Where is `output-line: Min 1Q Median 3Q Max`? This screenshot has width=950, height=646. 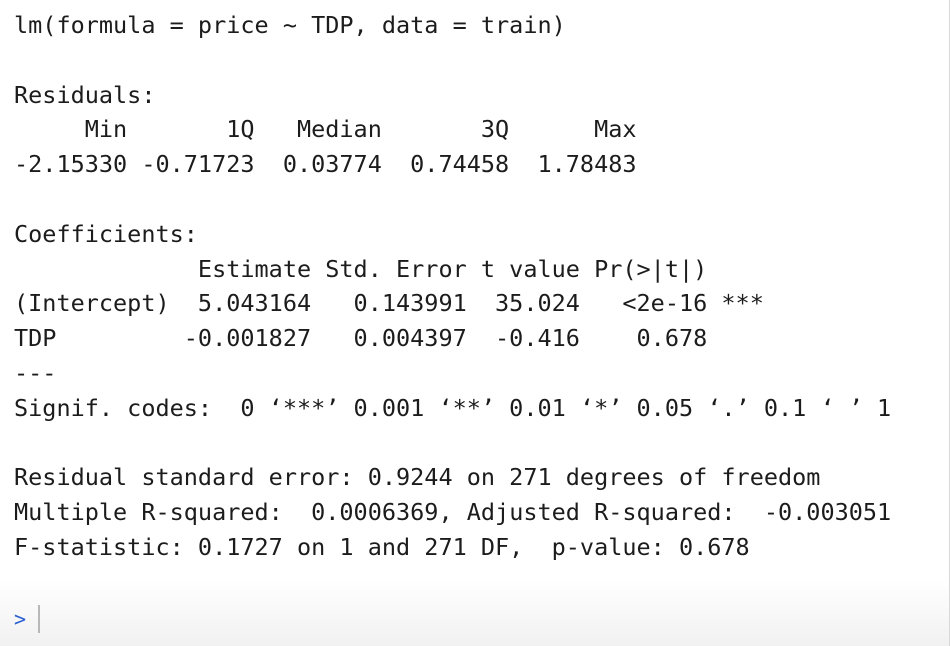
output-line: Min 1Q Median 3Q Max is located at coordinates (332, 129).